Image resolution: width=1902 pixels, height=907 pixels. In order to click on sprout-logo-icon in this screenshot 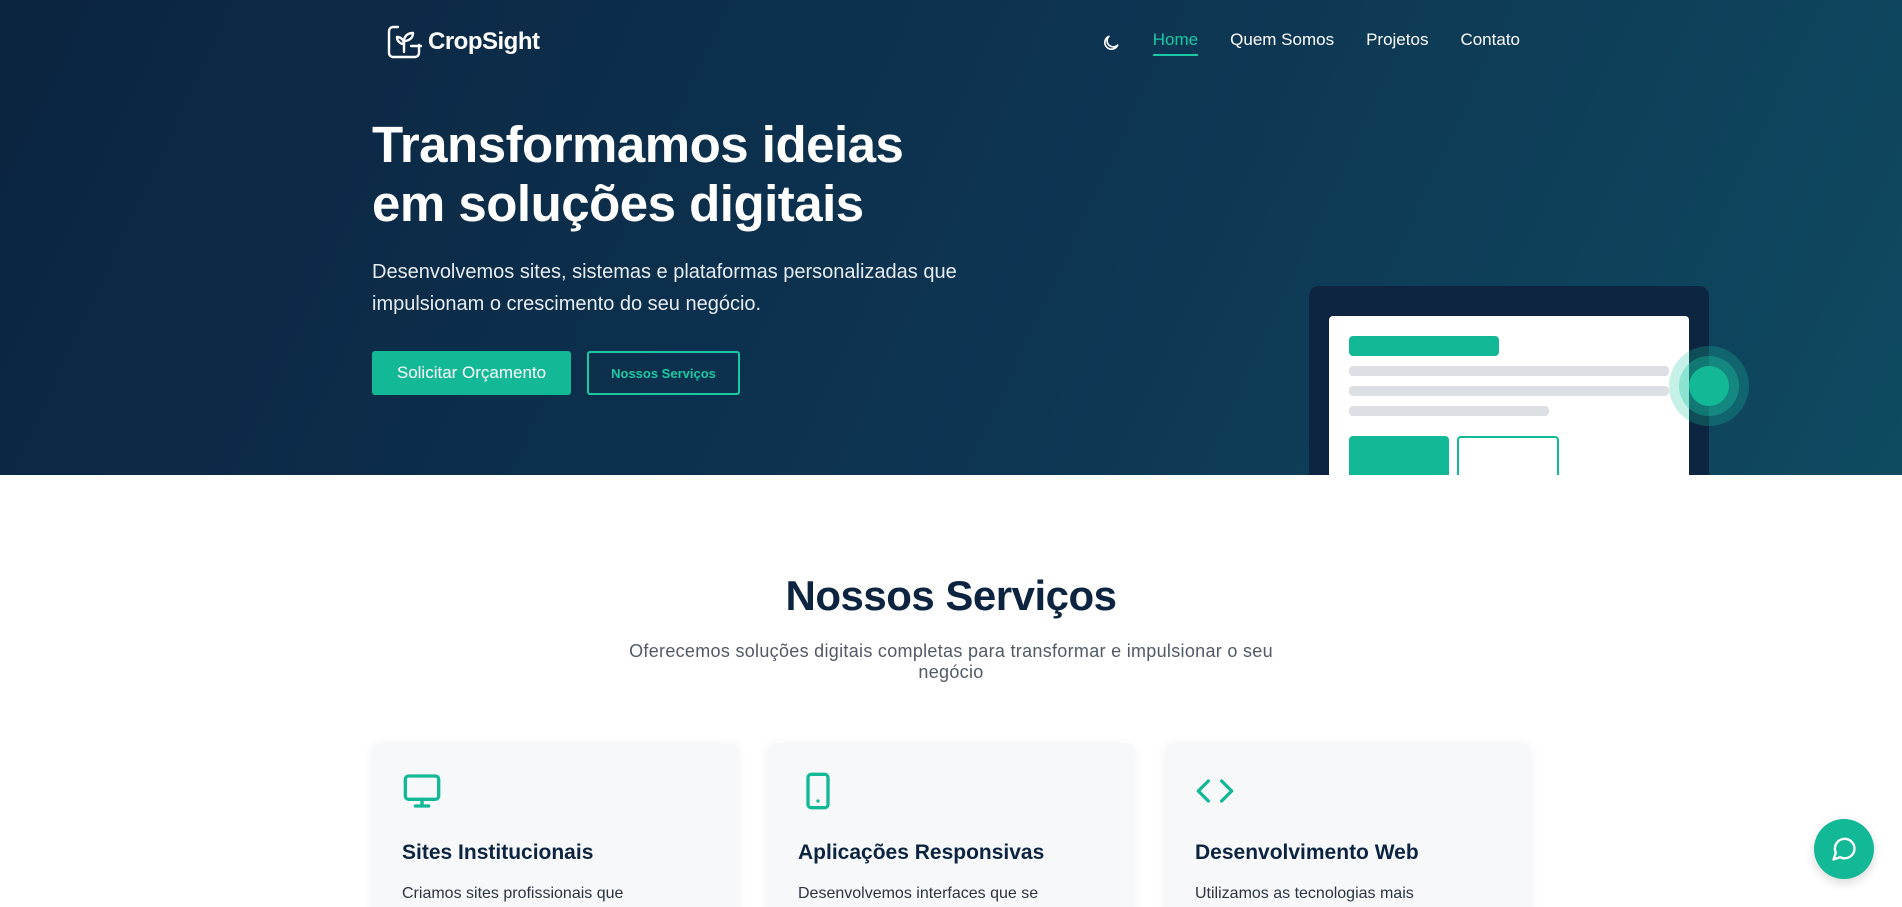, I will do `click(405, 42)`.